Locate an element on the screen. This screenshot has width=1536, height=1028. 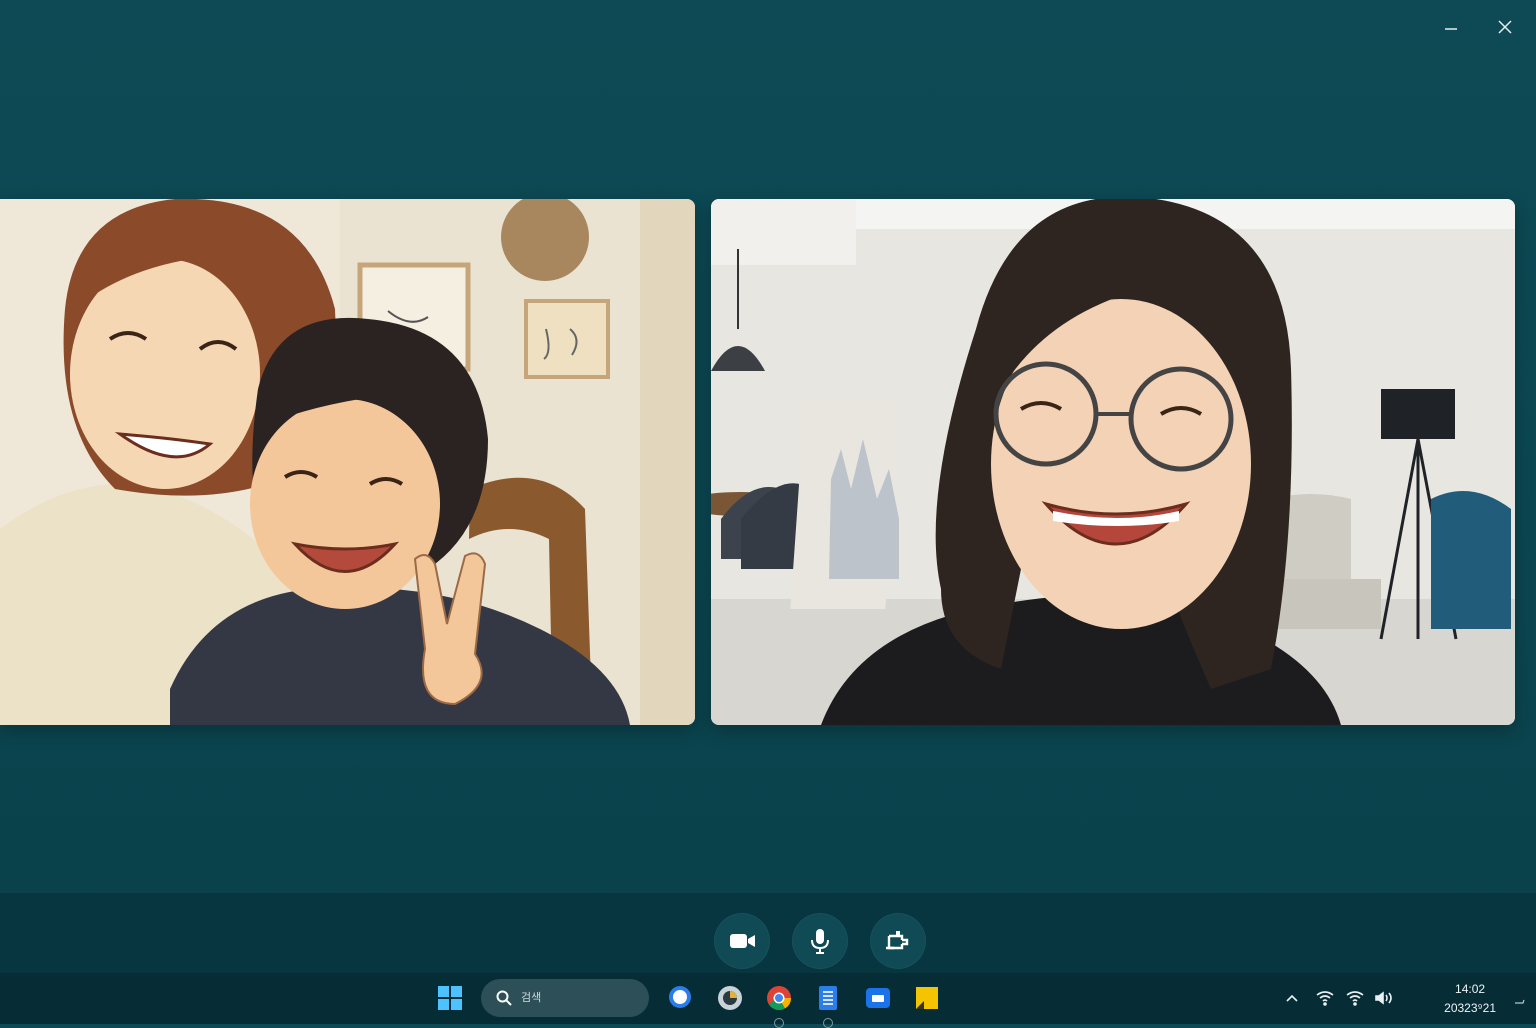
taskbar-chrome is located at coordinates (779, 998).